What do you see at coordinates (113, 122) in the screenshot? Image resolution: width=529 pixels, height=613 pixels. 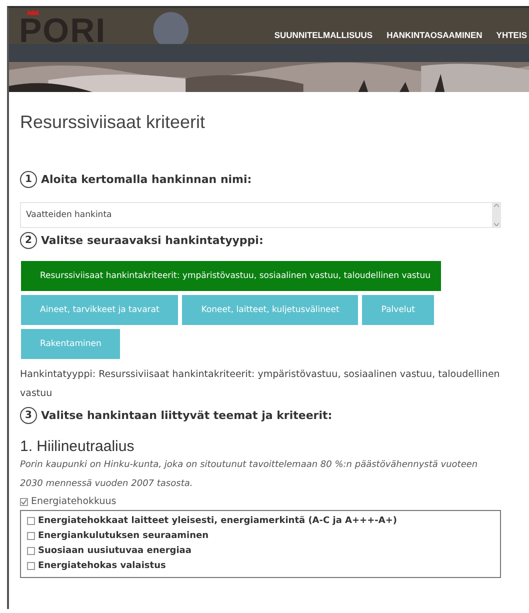 I see `page-title: Resurssiviisaat kriteerit` at bounding box center [113, 122].